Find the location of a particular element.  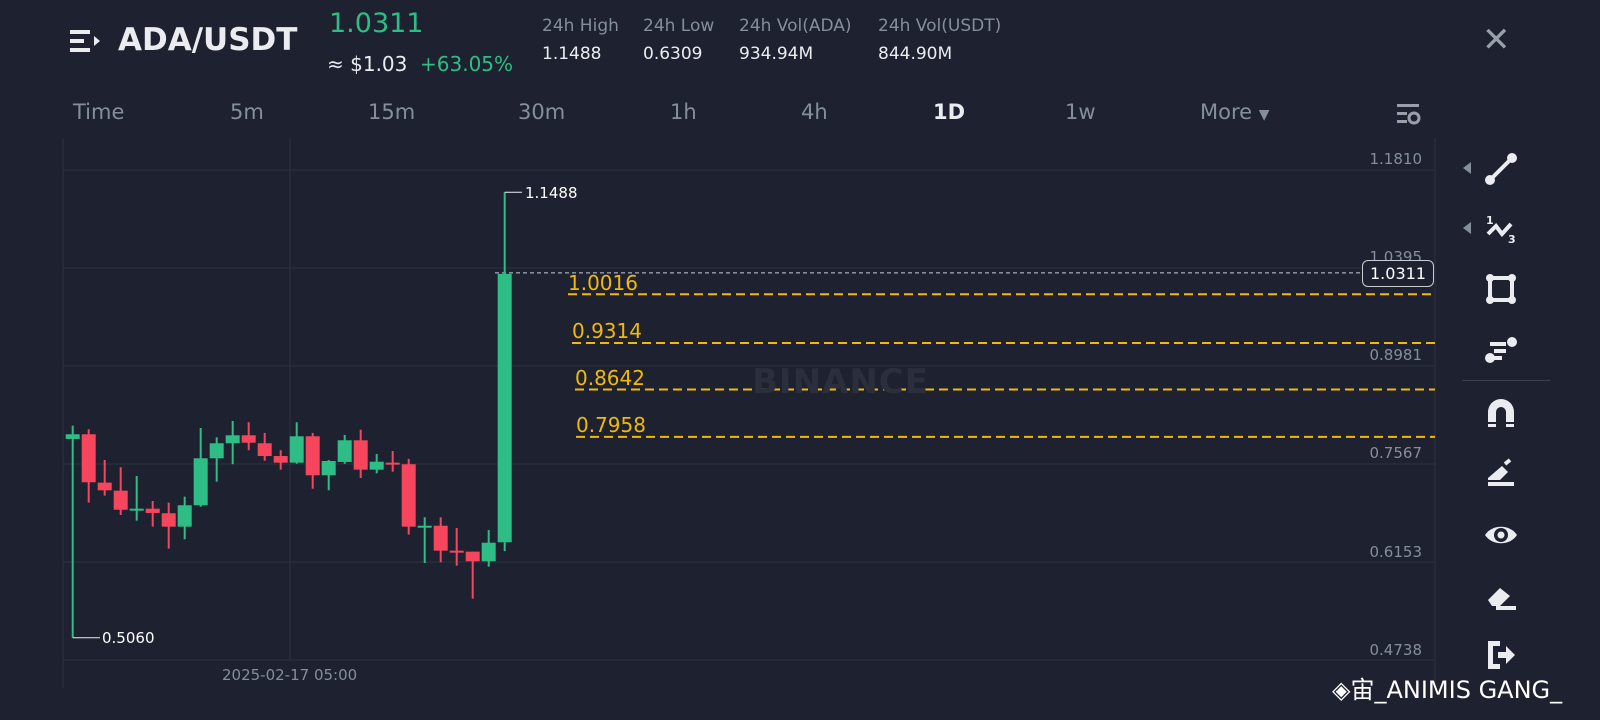

text-tool-icon is located at coordinates (1501, 349).